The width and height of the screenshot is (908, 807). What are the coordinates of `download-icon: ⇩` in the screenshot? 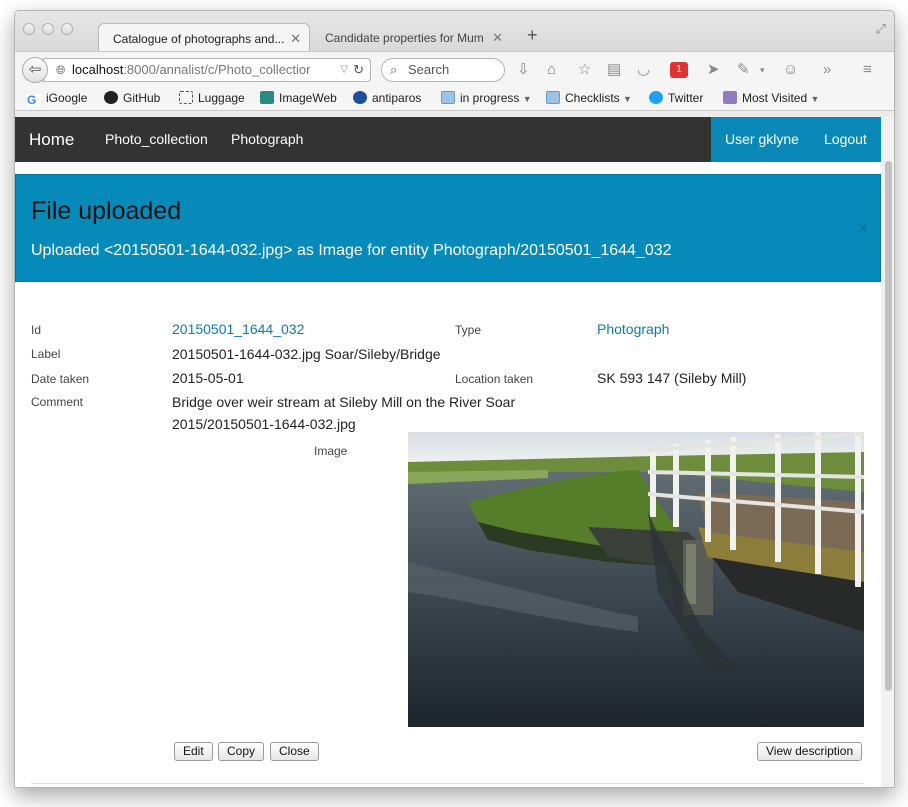 It's located at (523, 70).